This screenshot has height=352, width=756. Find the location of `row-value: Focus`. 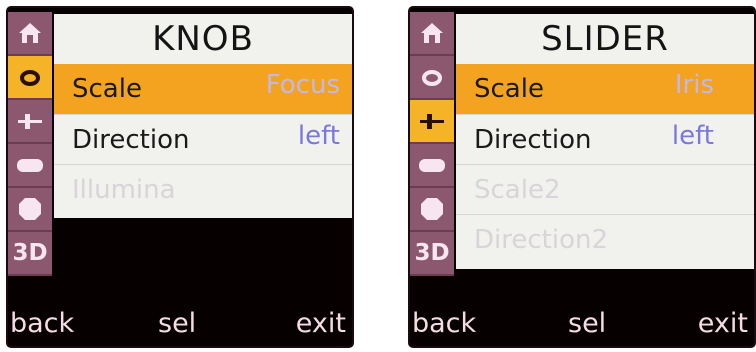

row-value: Focus is located at coordinates (302, 85).